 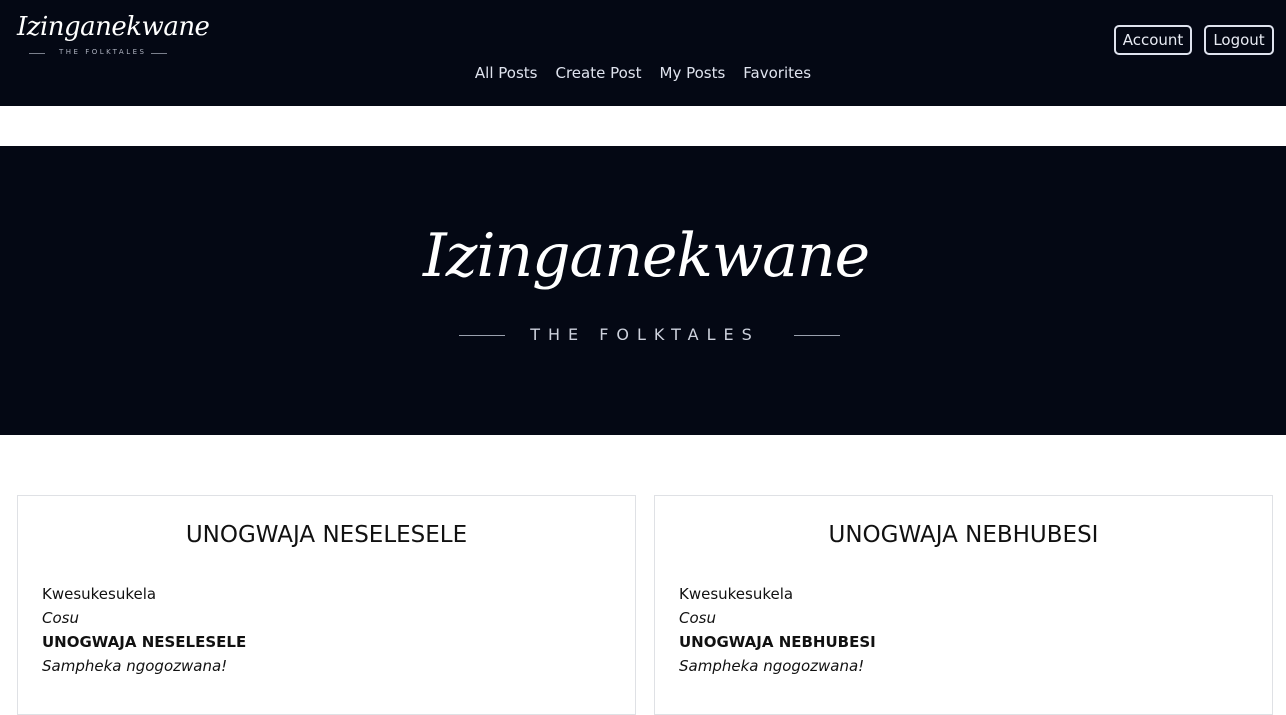 What do you see at coordinates (113, 27) in the screenshot?
I see `brand-script-text: Izinganekwane` at bounding box center [113, 27].